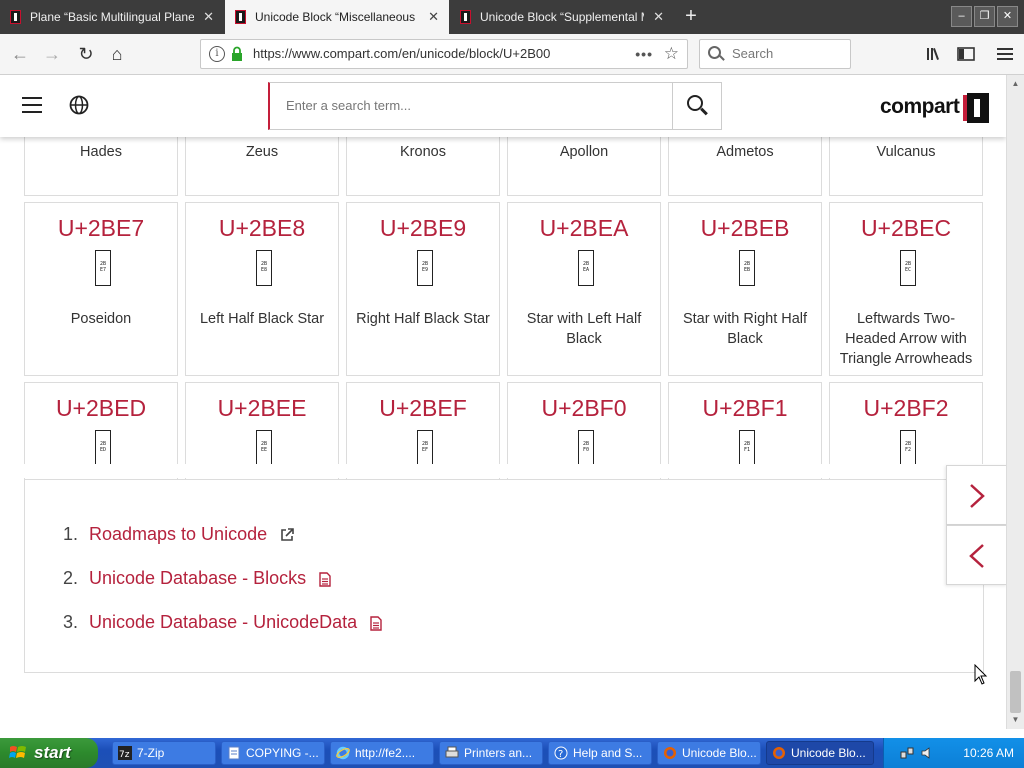 This screenshot has width=1024, height=768. I want to click on codepoint-label: U+2BF2, so click(906, 408).